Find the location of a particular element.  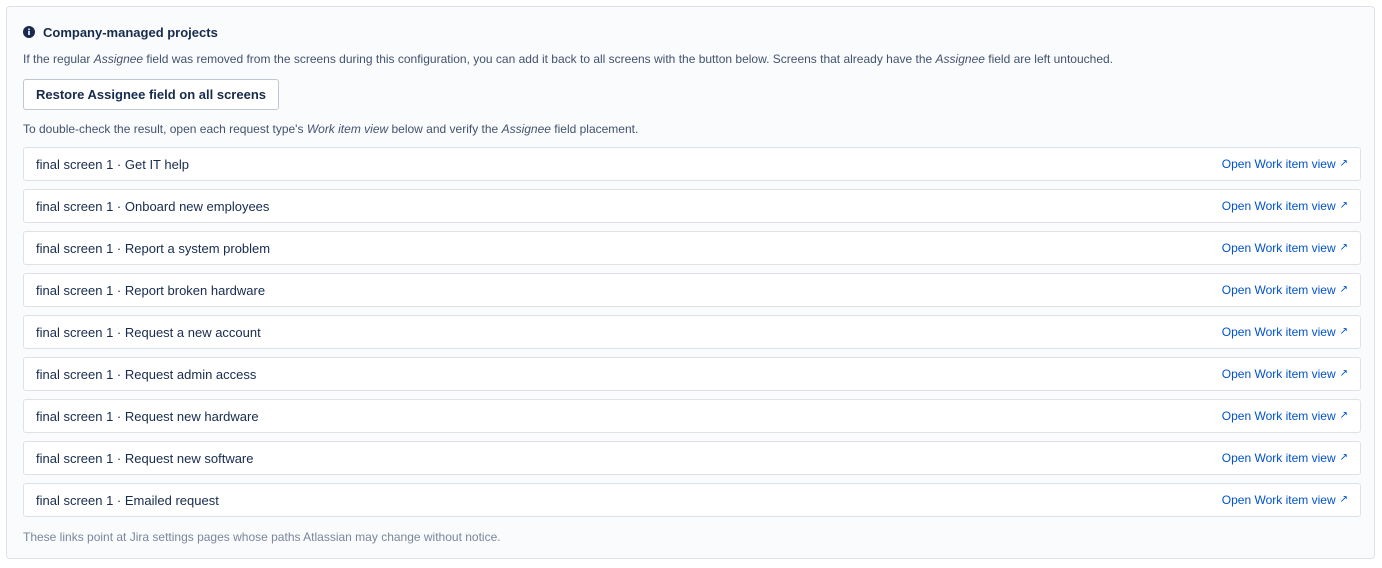

description-text: If the regular is located at coordinates (58, 59).